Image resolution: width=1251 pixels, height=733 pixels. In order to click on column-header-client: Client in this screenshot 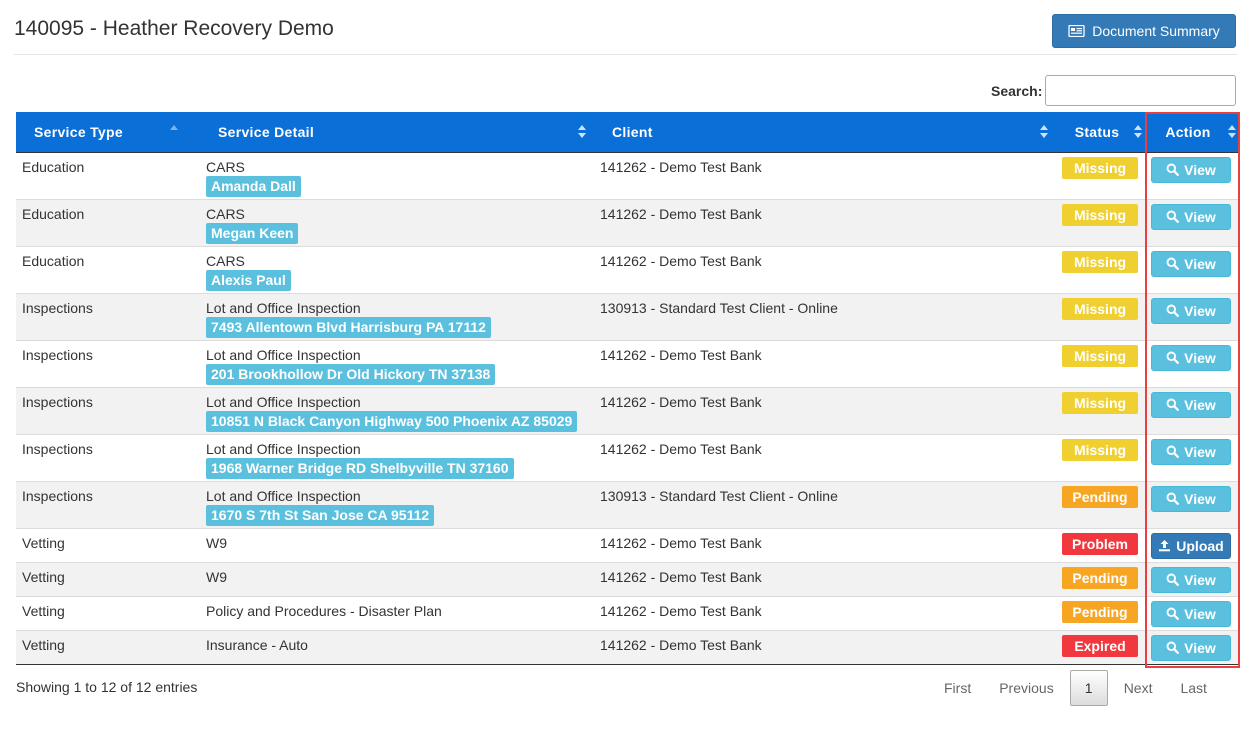, I will do `click(825, 132)`.